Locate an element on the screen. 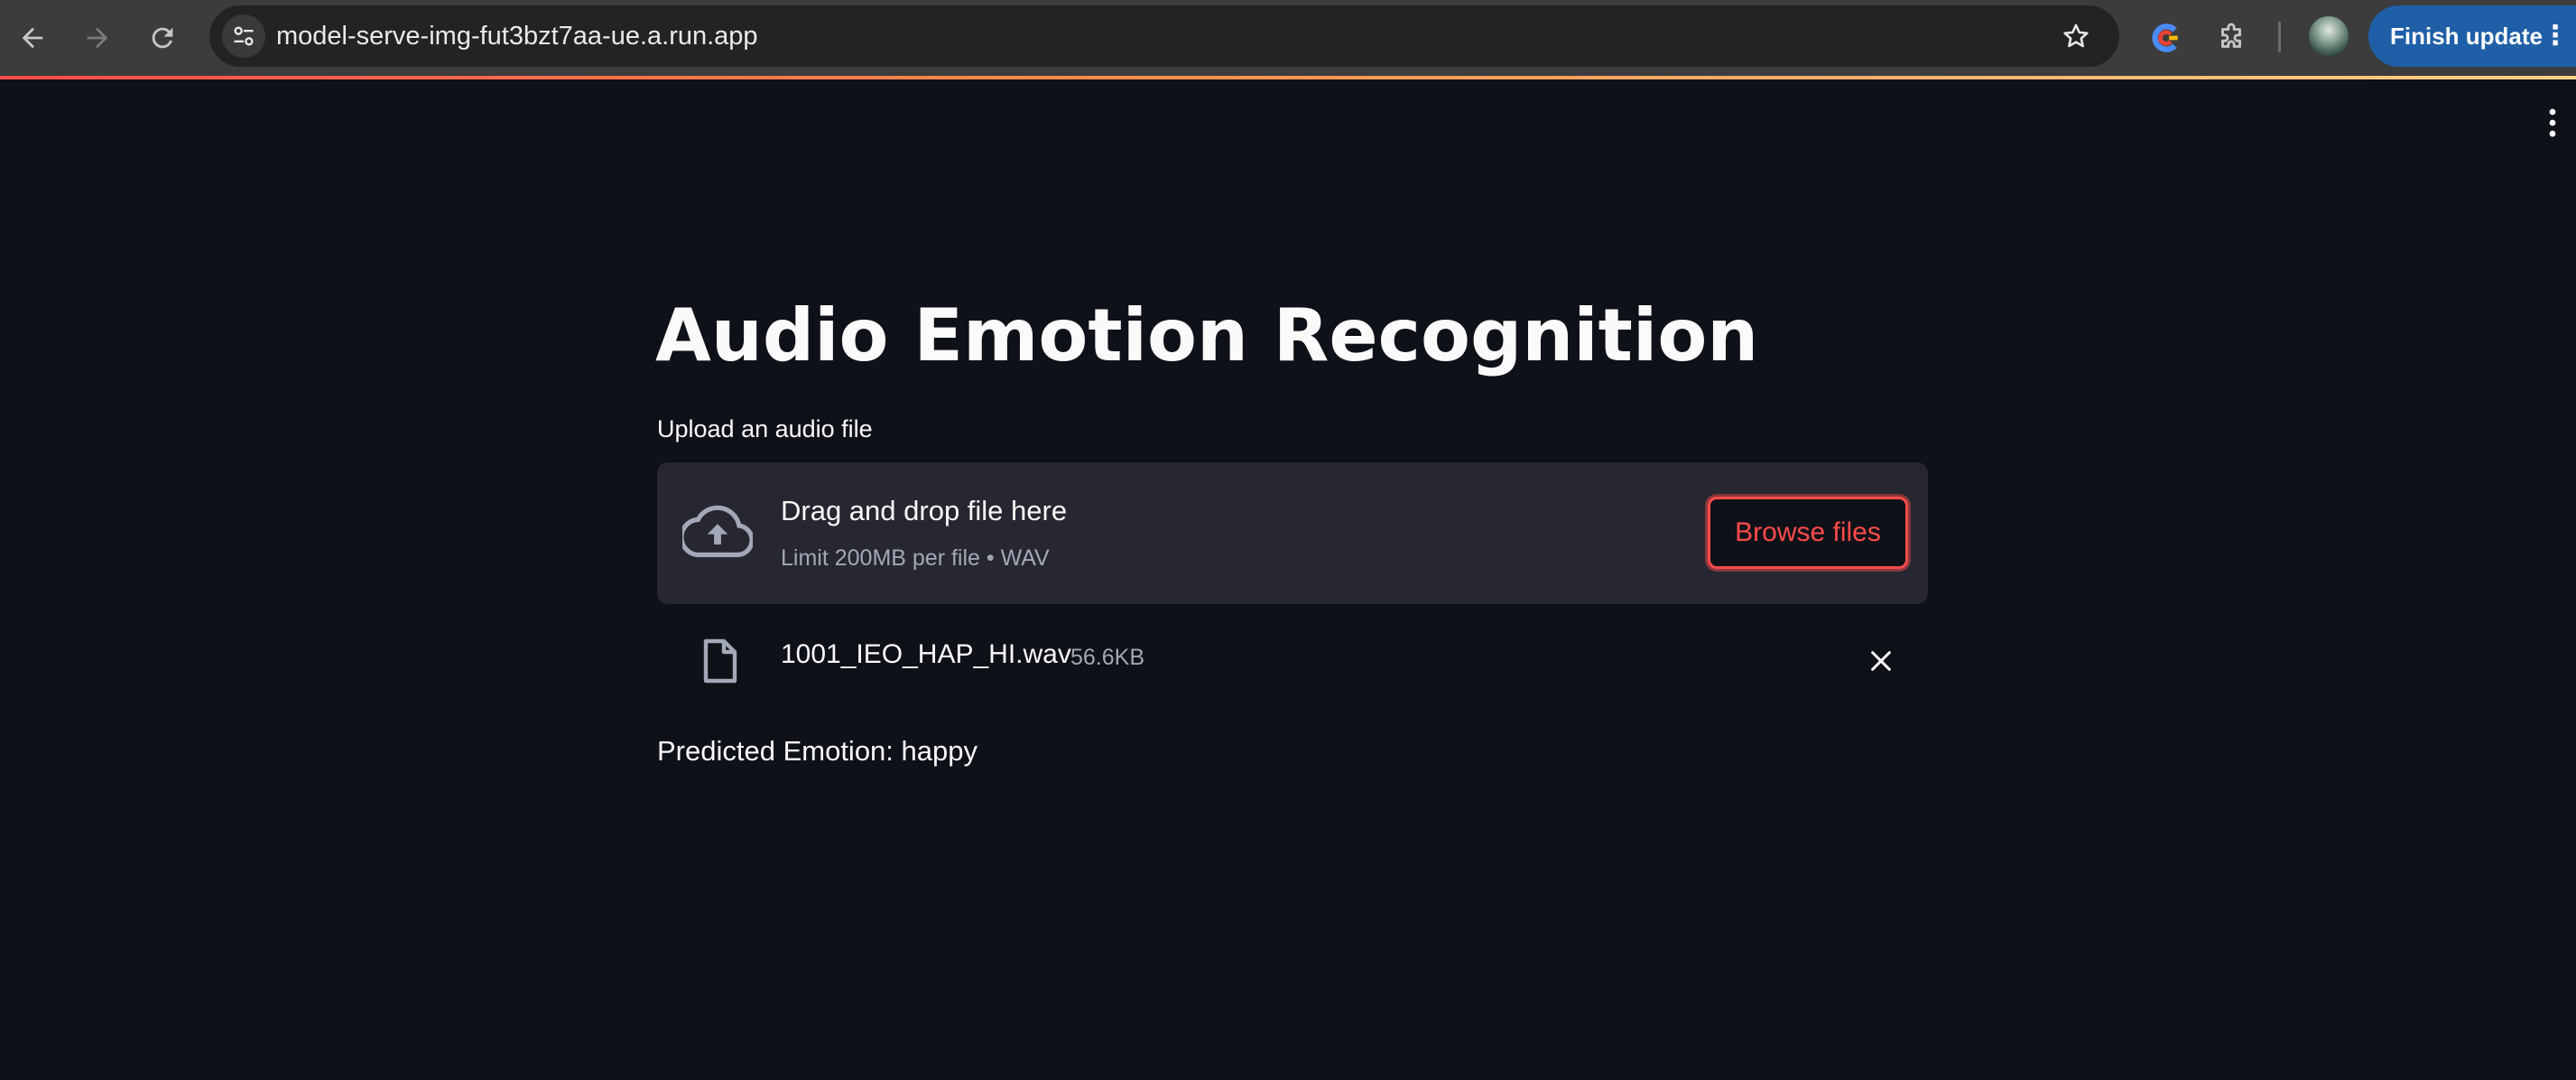 The height and width of the screenshot is (1080, 2576). arrow-right-icon is located at coordinates (98, 38).